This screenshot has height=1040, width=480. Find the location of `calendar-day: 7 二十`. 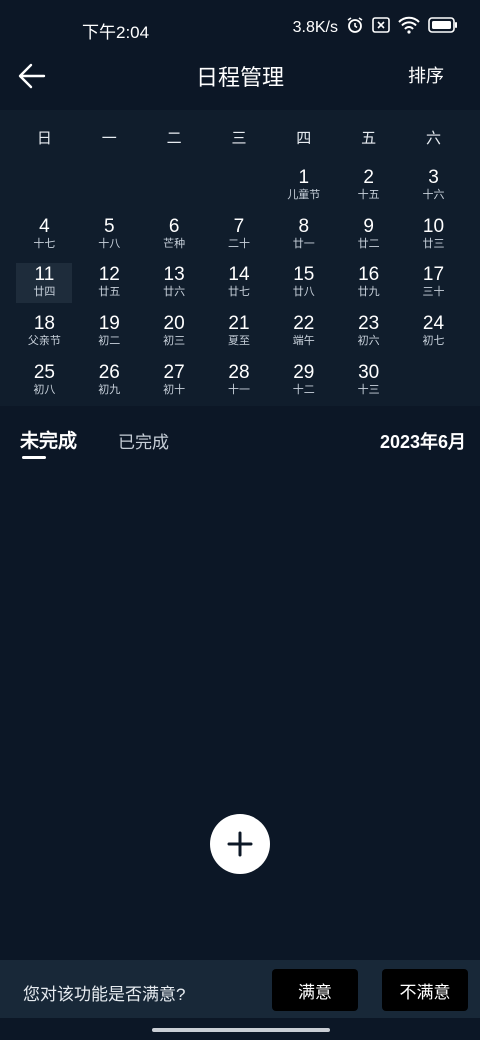

calendar-day: 7 二十 is located at coordinates (239, 239).